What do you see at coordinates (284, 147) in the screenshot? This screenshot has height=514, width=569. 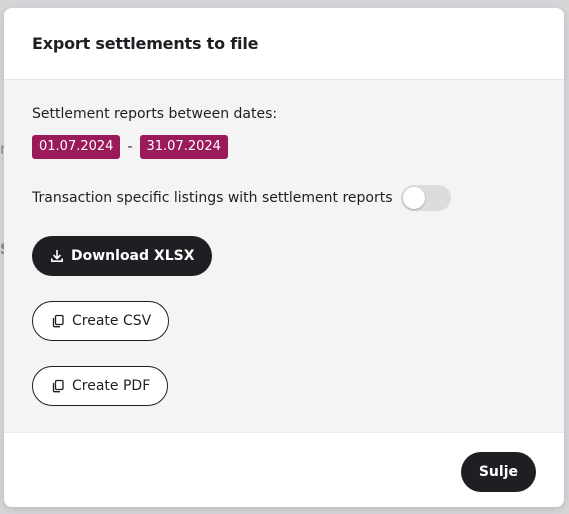 I see `date-range: 01.07.2024 - 31.07.2024` at bounding box center [284, 147].